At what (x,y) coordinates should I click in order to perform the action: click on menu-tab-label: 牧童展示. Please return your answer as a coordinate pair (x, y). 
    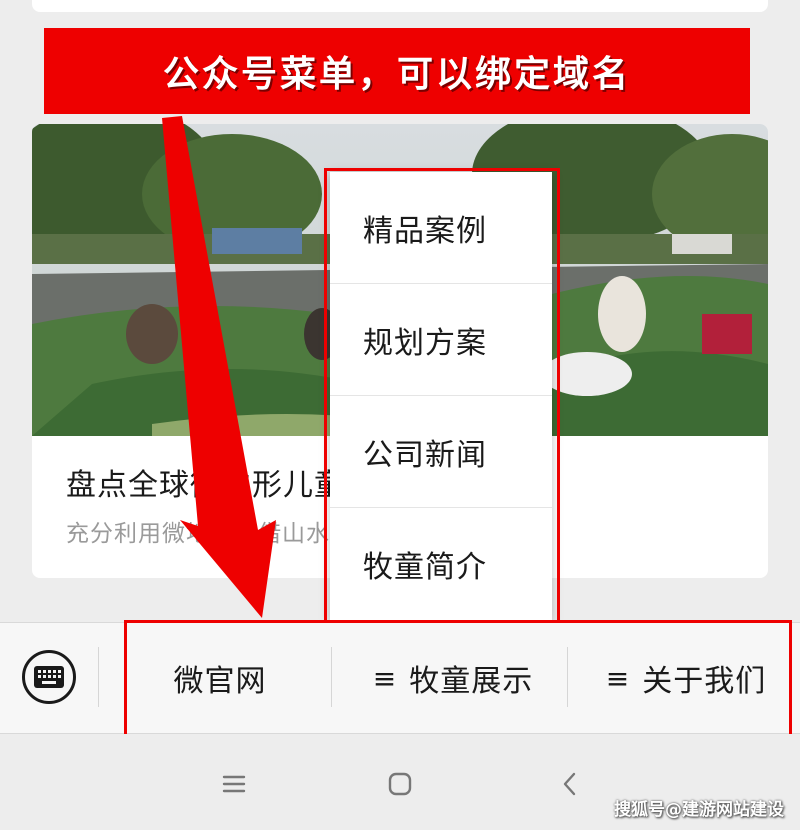
    Looking at the image, I should click on (471, 681).